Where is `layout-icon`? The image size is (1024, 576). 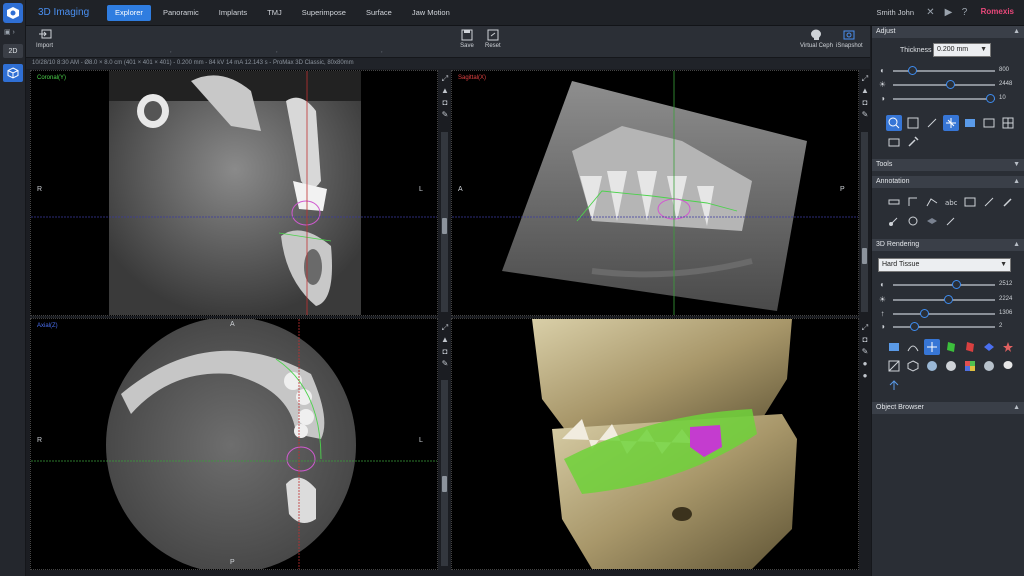 layout-icon is located at coordinates (989, 123).